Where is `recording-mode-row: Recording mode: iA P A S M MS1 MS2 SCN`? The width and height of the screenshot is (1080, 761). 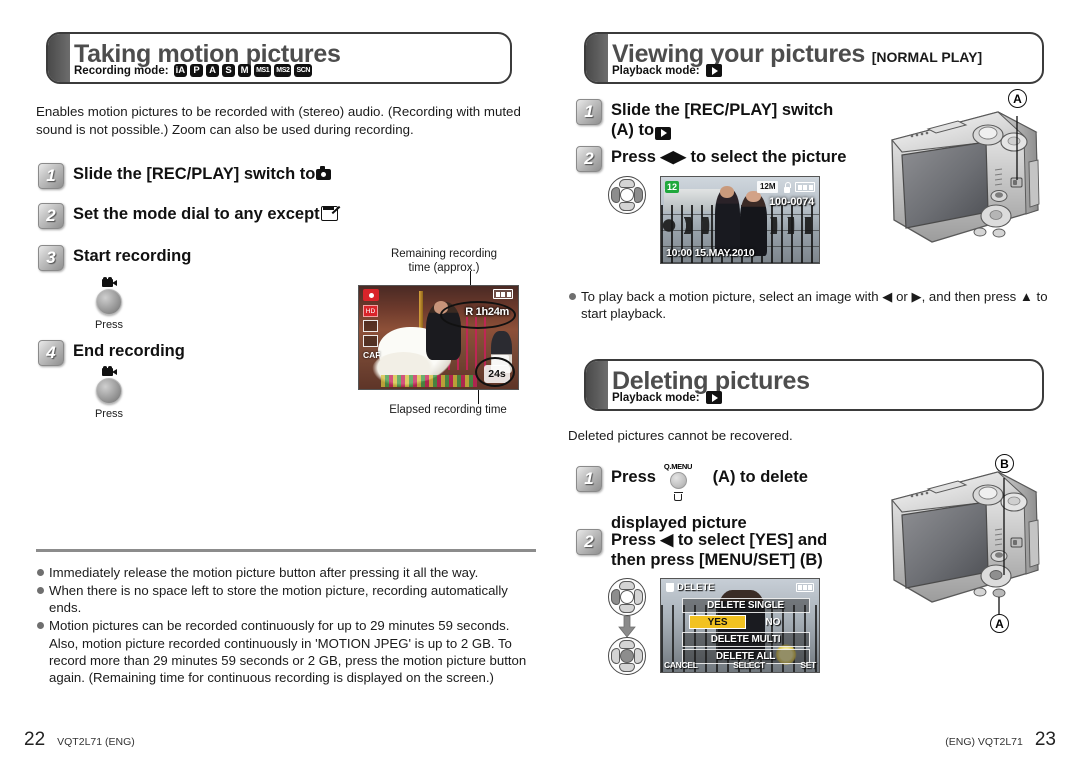 recording-mode-row: Recording mode: iA P A S M MS1 MS2 SCN is located at coordinates (193, 70).